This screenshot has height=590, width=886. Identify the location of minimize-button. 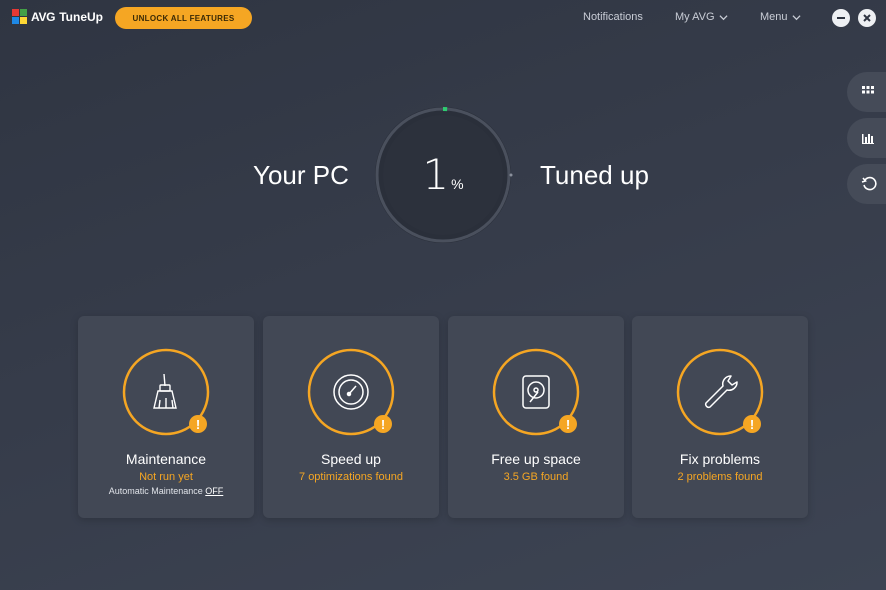
(841, 18).